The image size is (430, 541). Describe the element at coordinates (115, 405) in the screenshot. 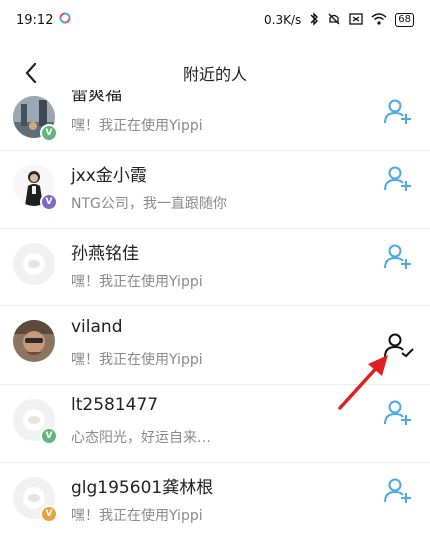

I see `user-name: lt2581477` at that location.